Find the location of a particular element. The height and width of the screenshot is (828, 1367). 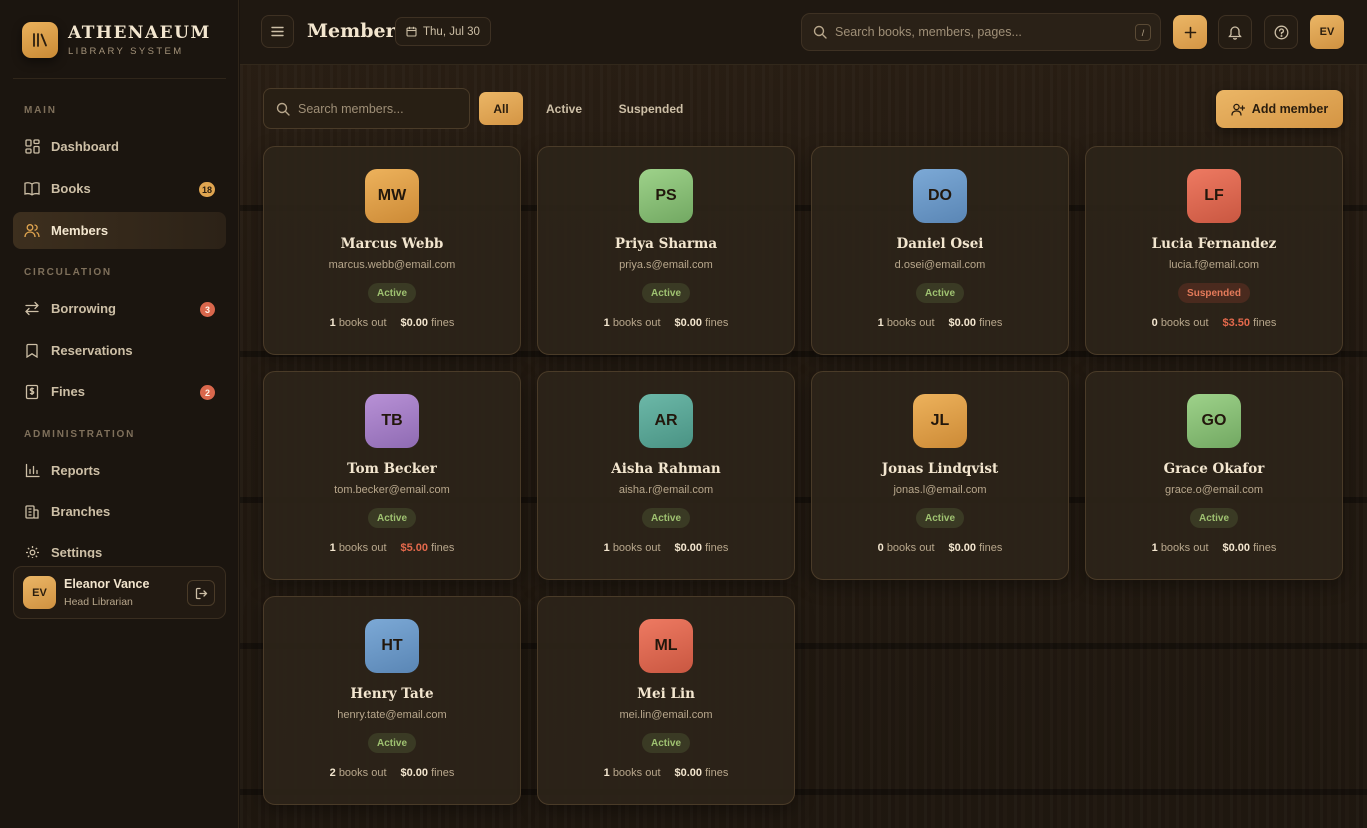

nav-section-circulation: CIRCULATION is located at coordinates (68, 272).